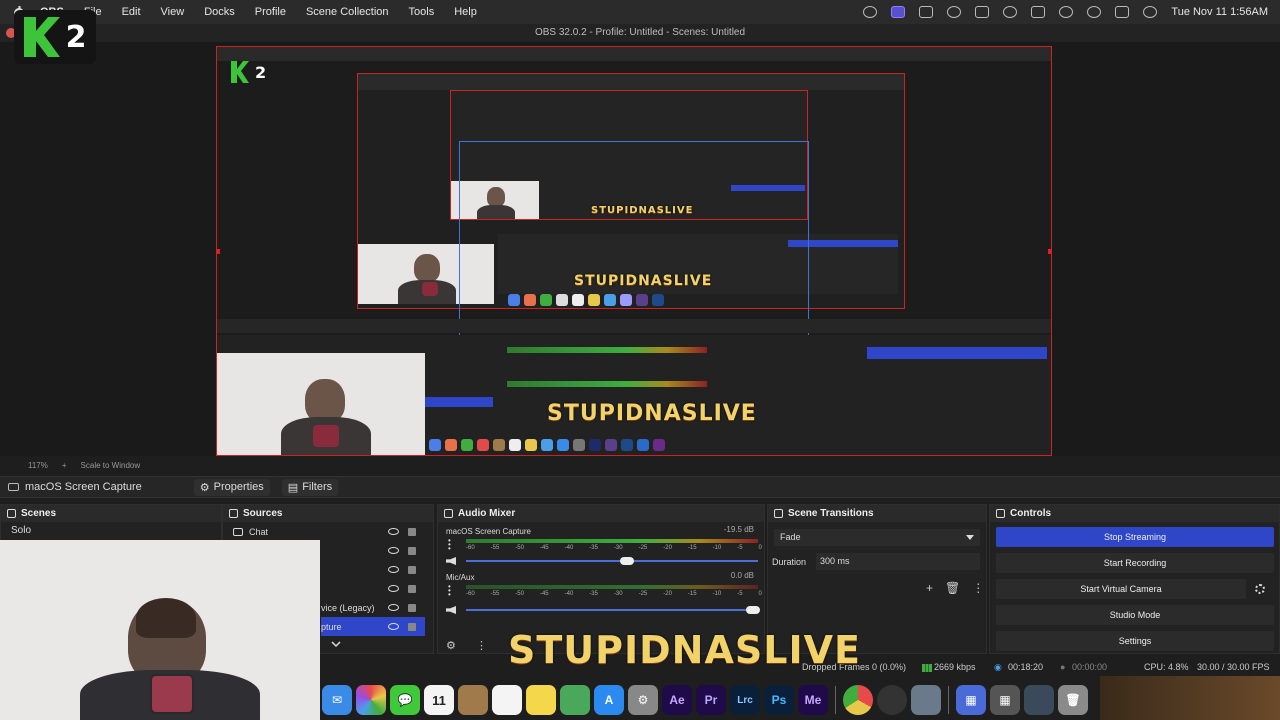 This screenshot has width=1280, height=720. What do you see at coordinates (111, 465) in the screenshot?
I see `scale-mode: Scale to Window` at bounding box center [111, 465].